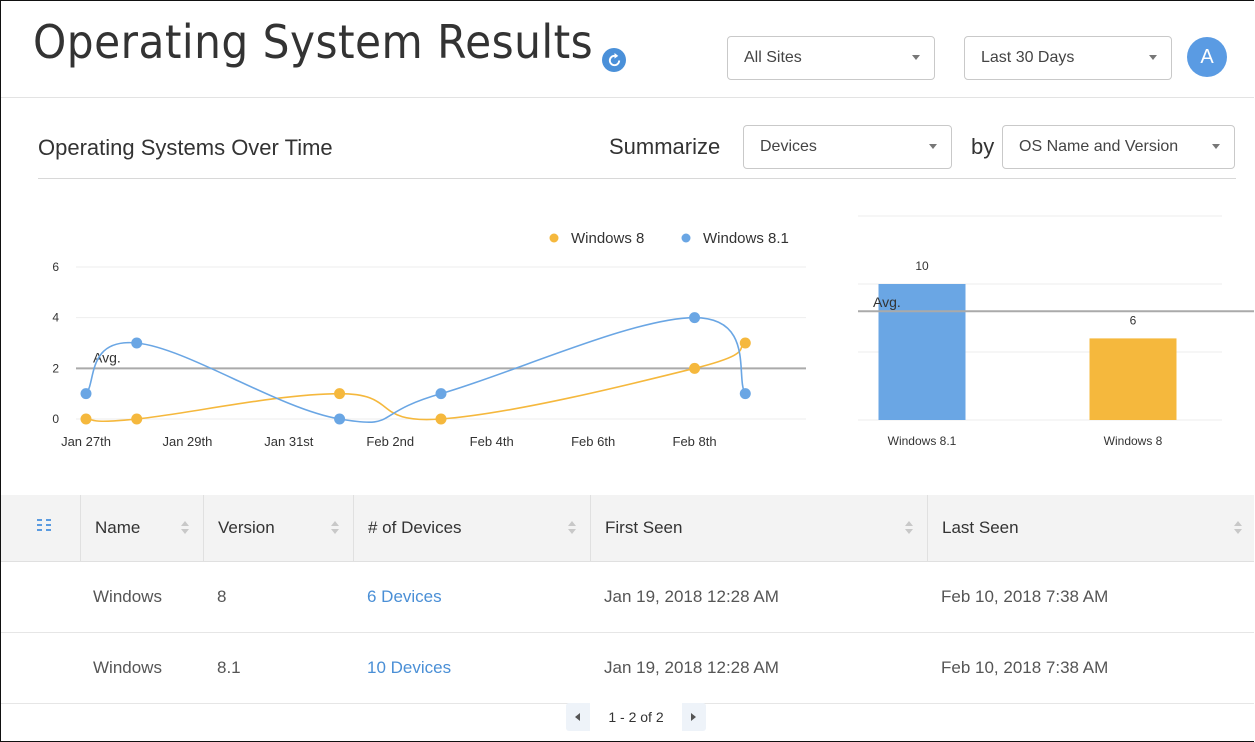 The image size is (1255, 742). Describe the element at coordinates (313, 42) in the screenshot. I see `page-title: Operating System Results` at that location.